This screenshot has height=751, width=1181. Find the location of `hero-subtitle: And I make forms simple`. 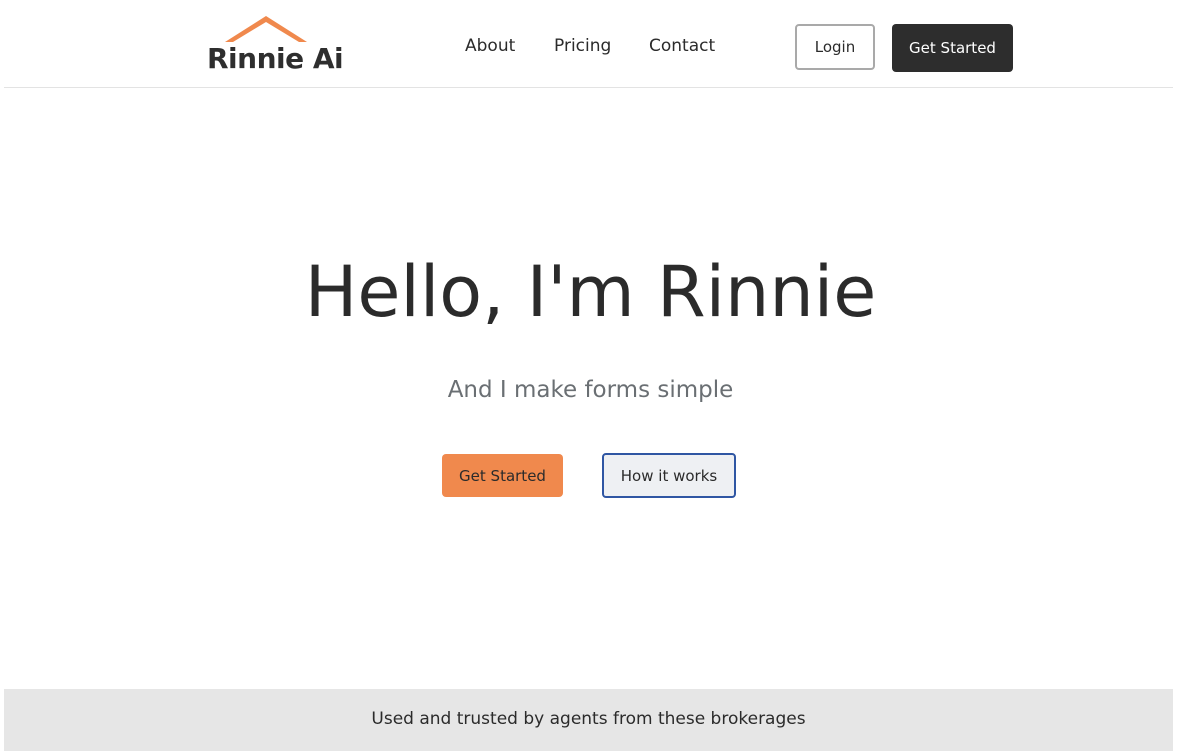

hero-subtitle: And I make forms simple is located at coordinates (590, 390).